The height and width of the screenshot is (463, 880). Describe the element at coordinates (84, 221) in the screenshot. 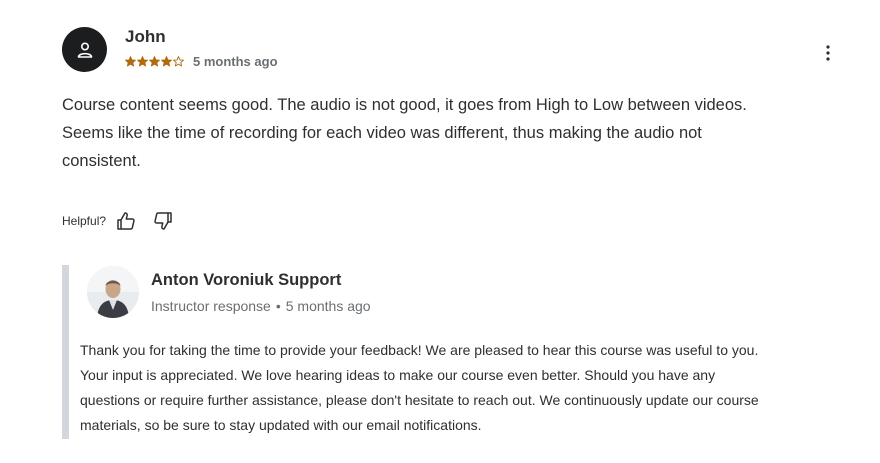

I see `helpful-label: Helpful?` at that location.